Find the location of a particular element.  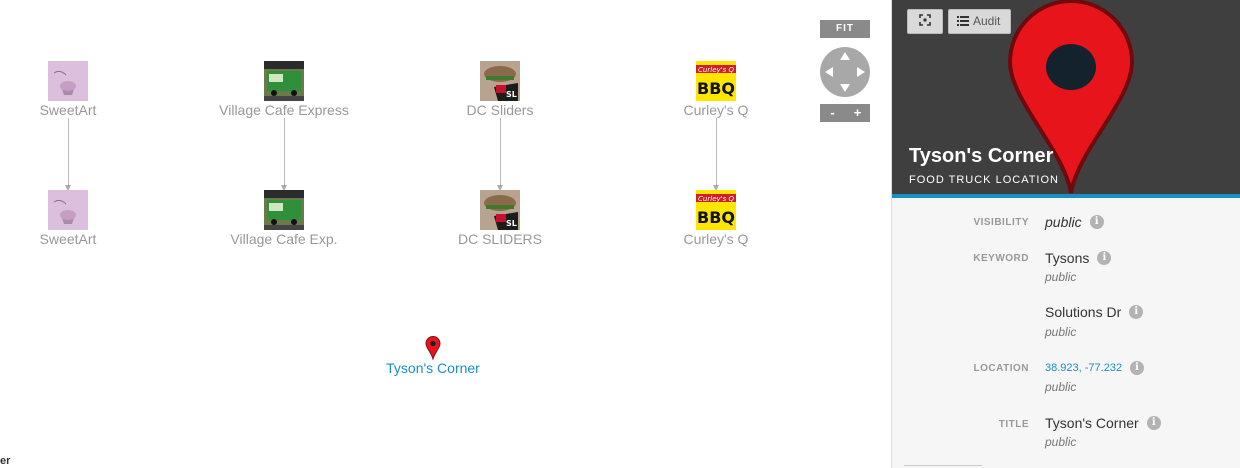

graph-node-village-cafe-express: Village Cafe Express is located at coordinates (284, 89).